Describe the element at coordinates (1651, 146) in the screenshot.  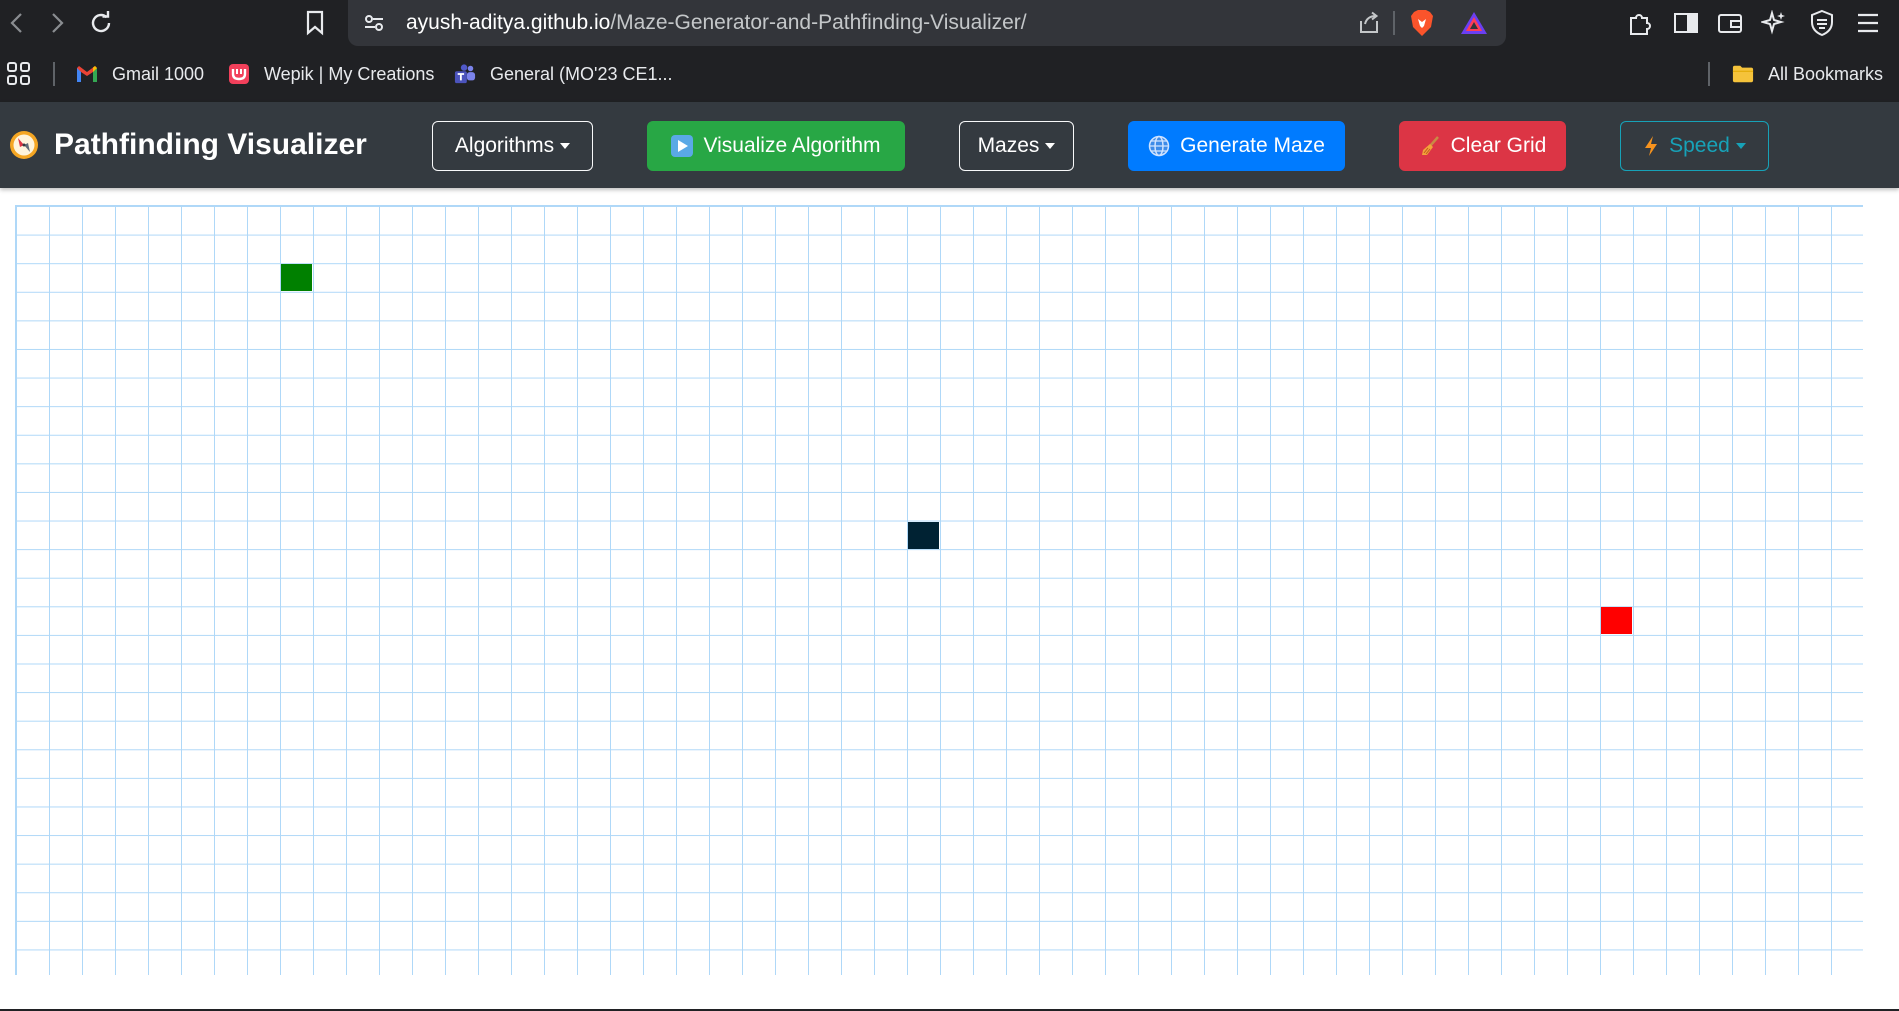
I see `lightning-icon` at that location.